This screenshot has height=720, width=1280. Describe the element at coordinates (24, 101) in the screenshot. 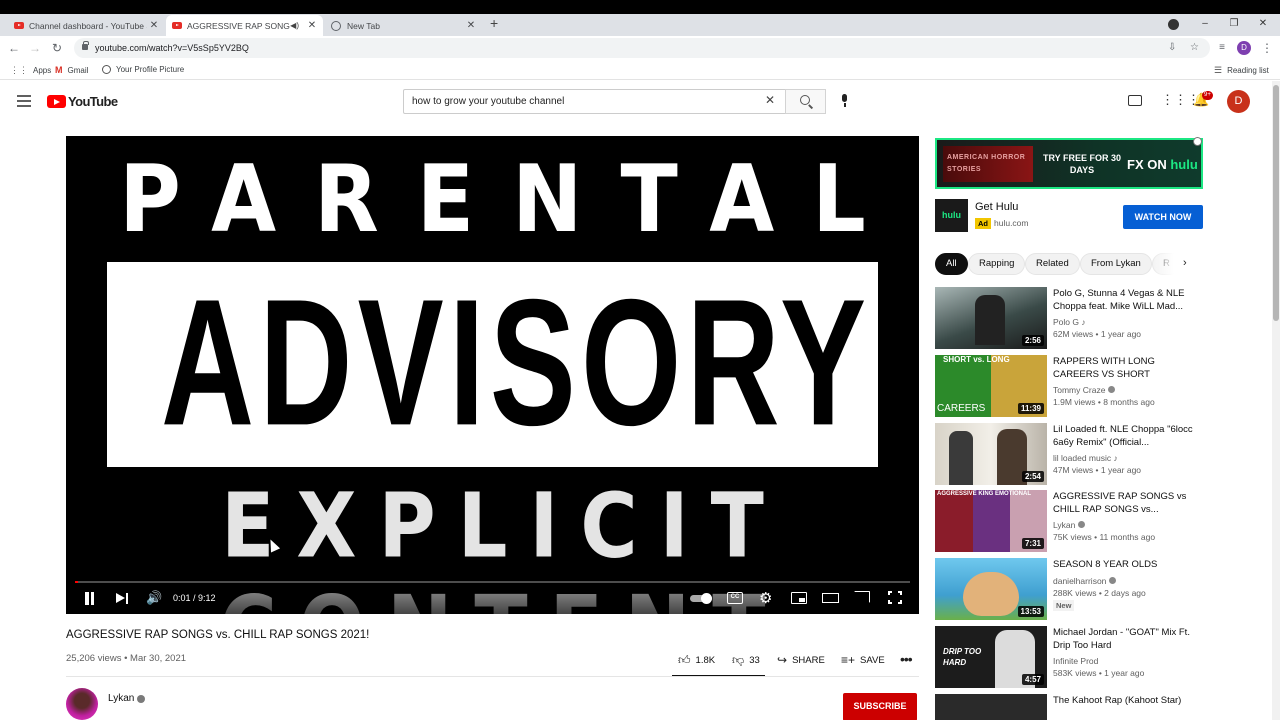

I see `hamburger-menu-icon` at that location.